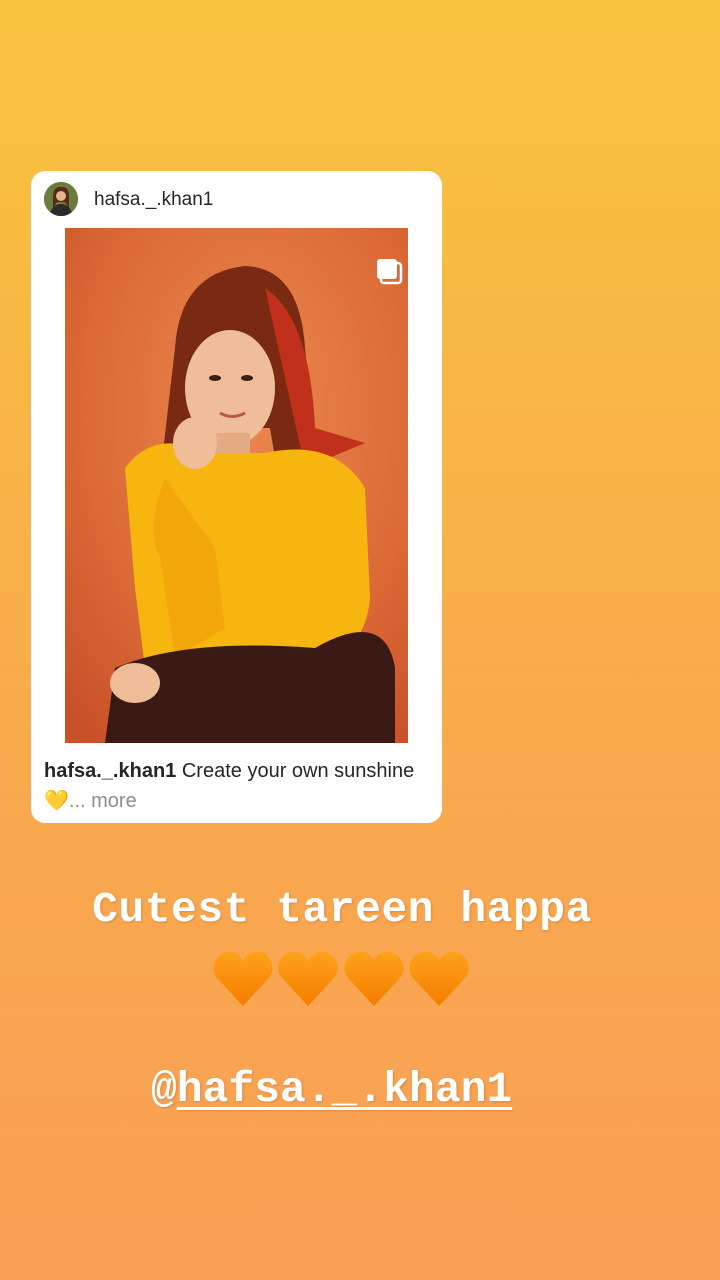  Describe the element at coordinates (390, 272) in the screenshot. I see `carousel-icon` at that location.